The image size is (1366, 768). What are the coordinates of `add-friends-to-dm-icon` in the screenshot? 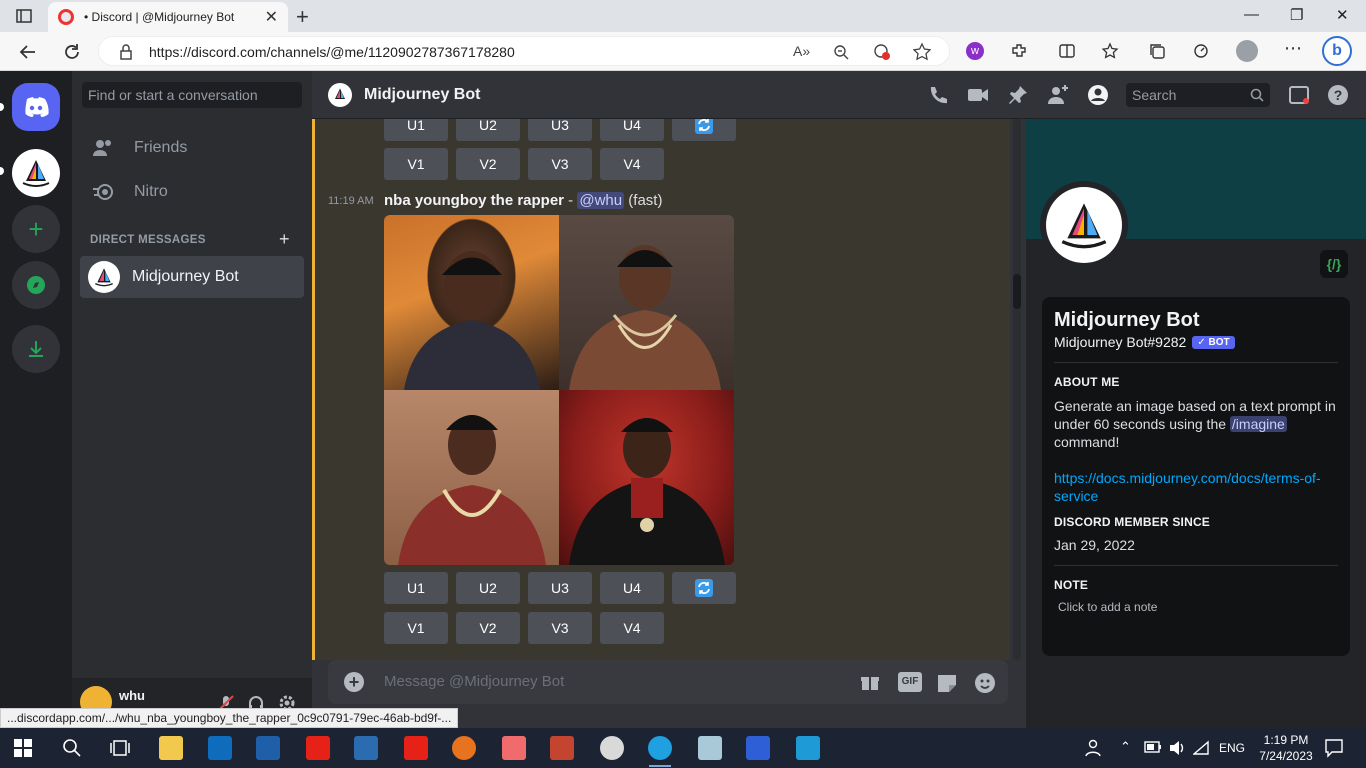 It's located at (1058, 95).